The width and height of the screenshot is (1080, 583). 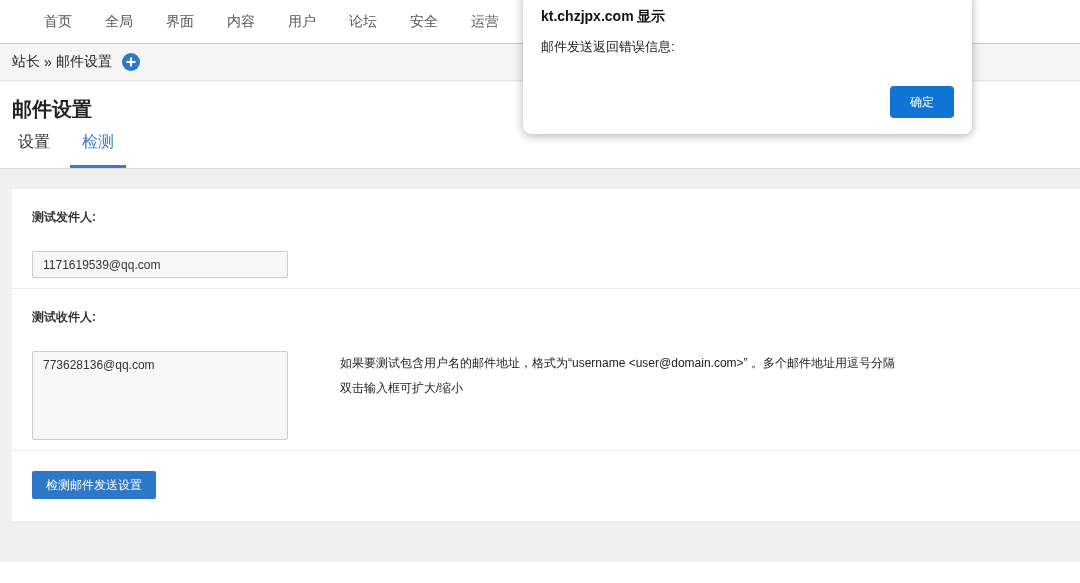 I want to click on field-label: 测试收件人:, so click(x=64, y=317).